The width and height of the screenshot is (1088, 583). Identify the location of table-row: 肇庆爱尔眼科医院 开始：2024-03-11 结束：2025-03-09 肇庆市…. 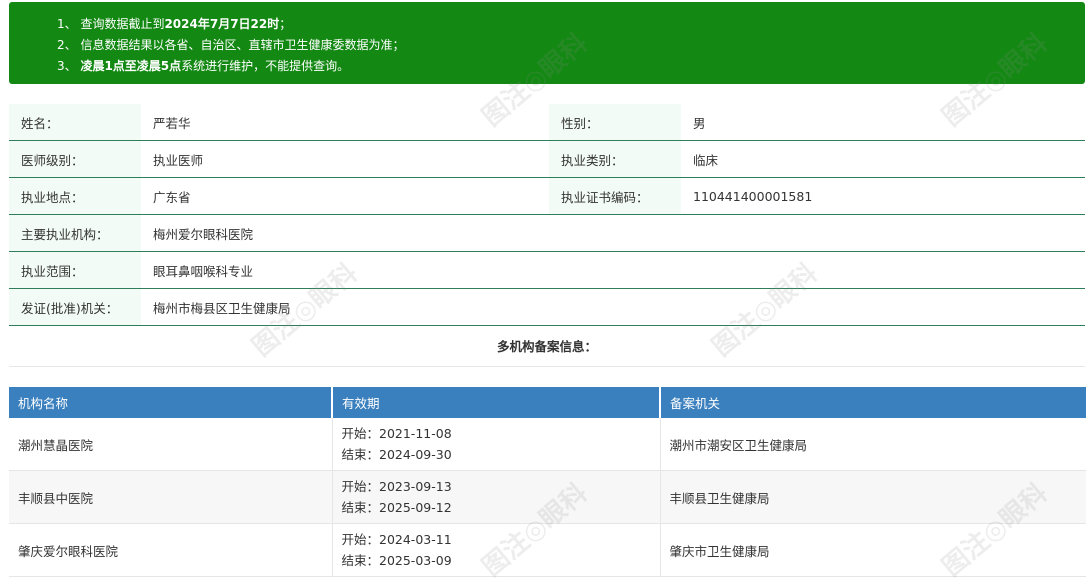
(547, 550).